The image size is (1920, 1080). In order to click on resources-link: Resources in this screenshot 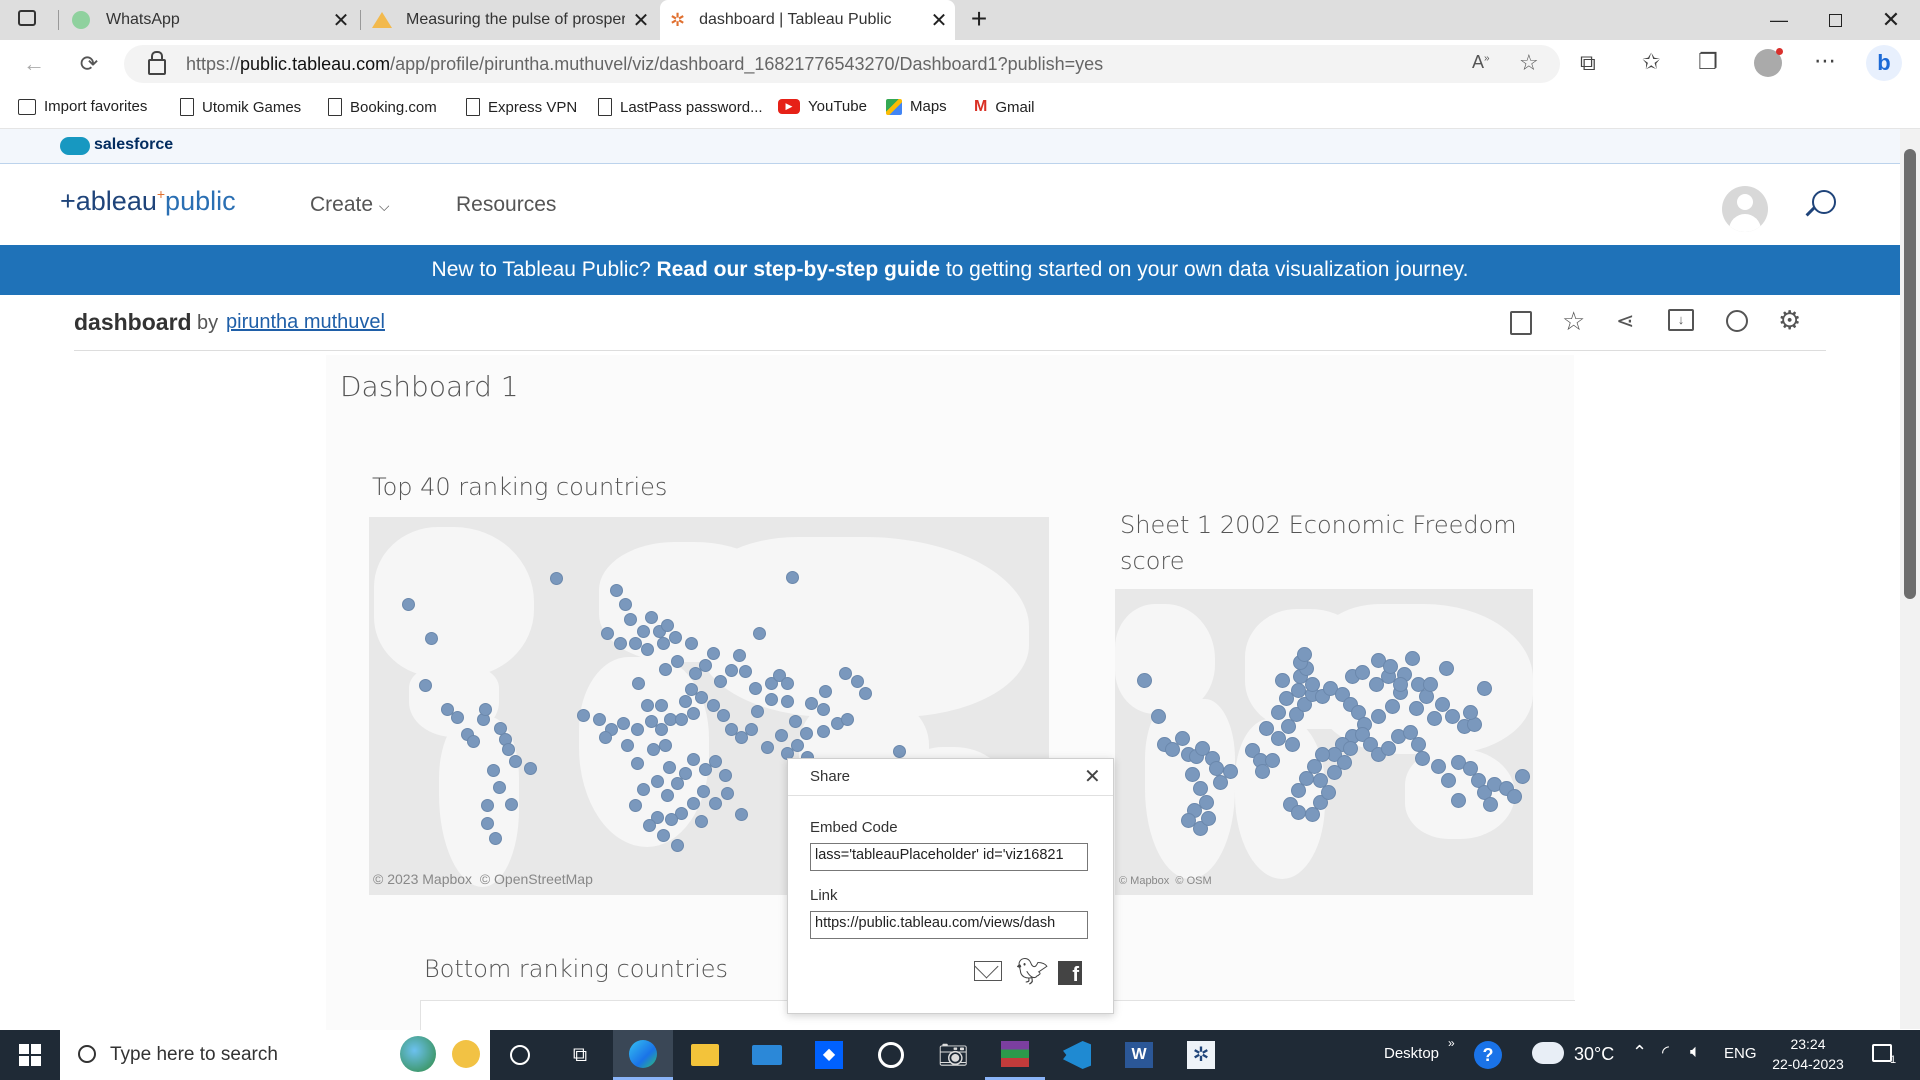, I will do `click(506, 205)`.